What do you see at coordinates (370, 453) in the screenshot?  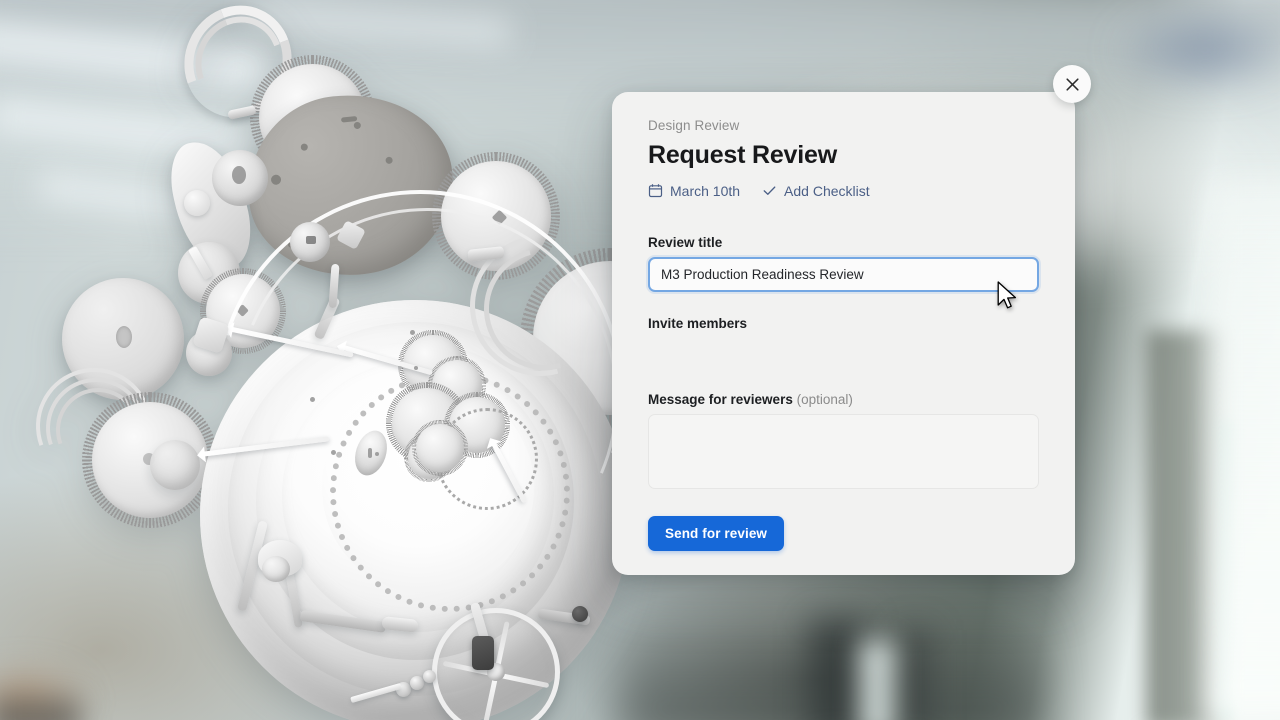 I see `subdial-marker` at bounding box center [370, 453].